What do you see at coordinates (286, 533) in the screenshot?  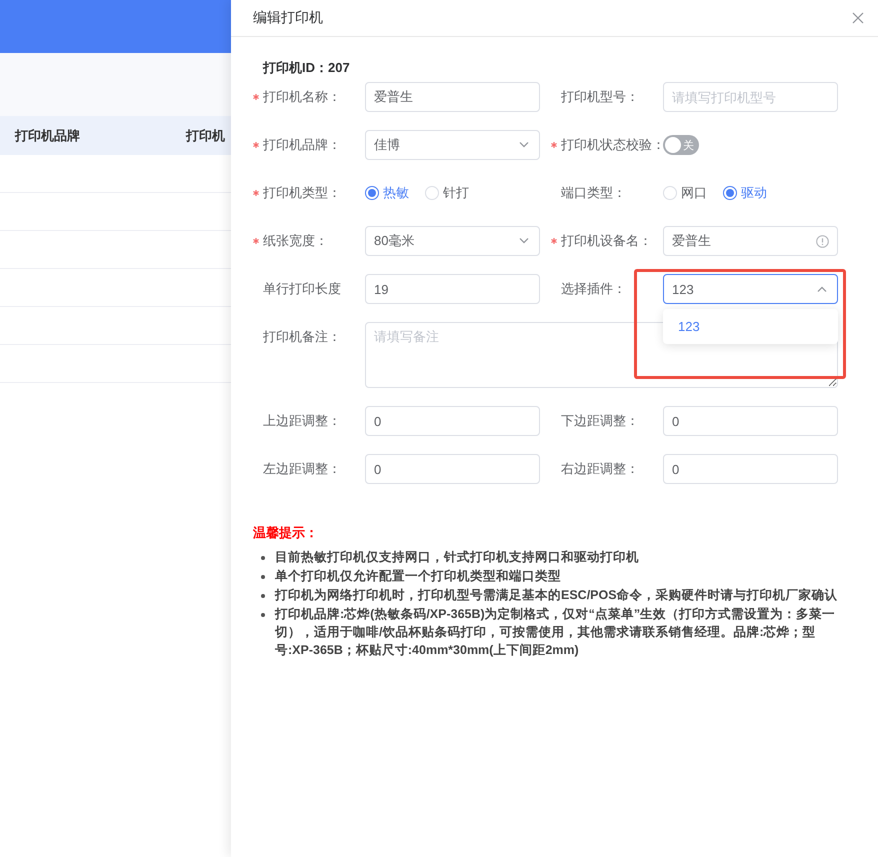 I see `notes-title: 温馨提示：` at bounding box center [286, 533].